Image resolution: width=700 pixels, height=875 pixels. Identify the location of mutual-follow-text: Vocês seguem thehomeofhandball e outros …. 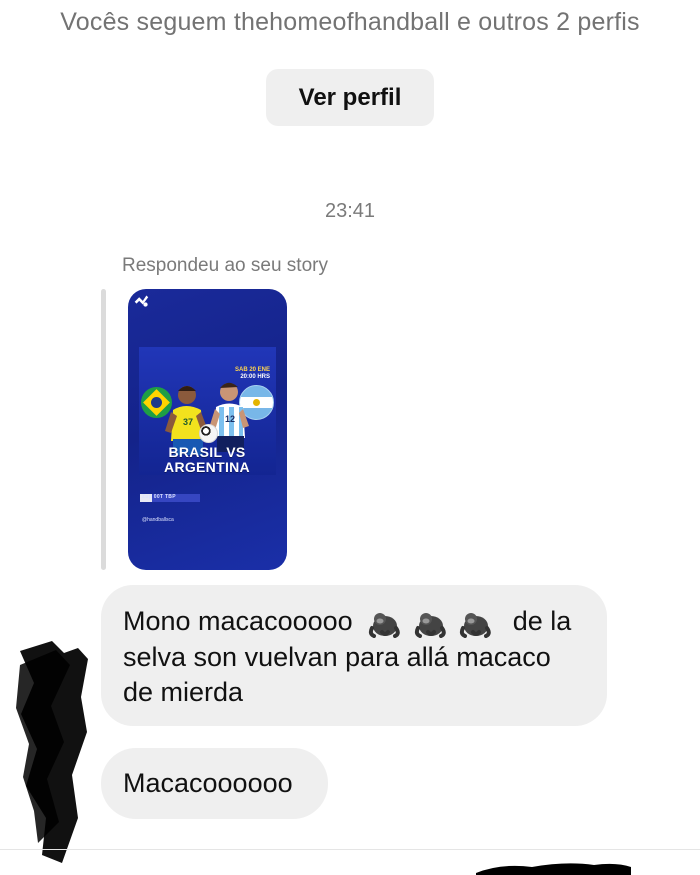
(350, 22).